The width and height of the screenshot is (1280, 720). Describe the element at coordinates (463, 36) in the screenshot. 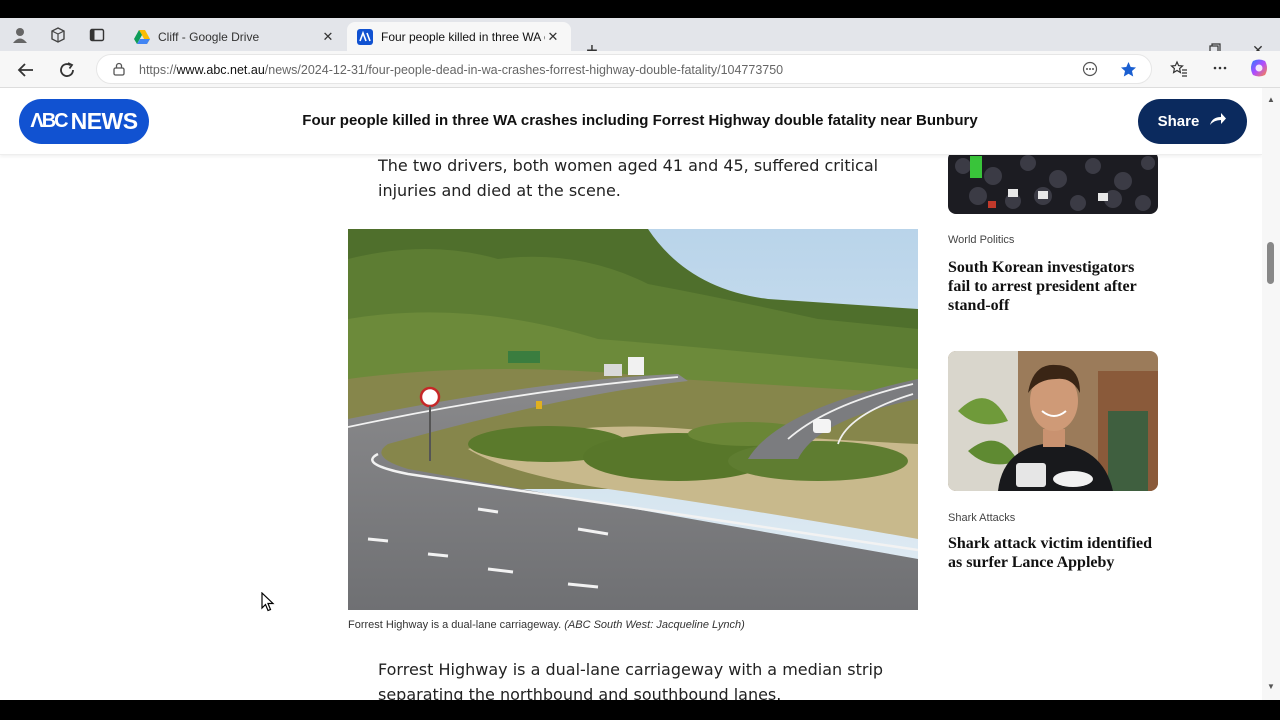

I see `tab-title: Four people killed in three WA crashes` at that location.